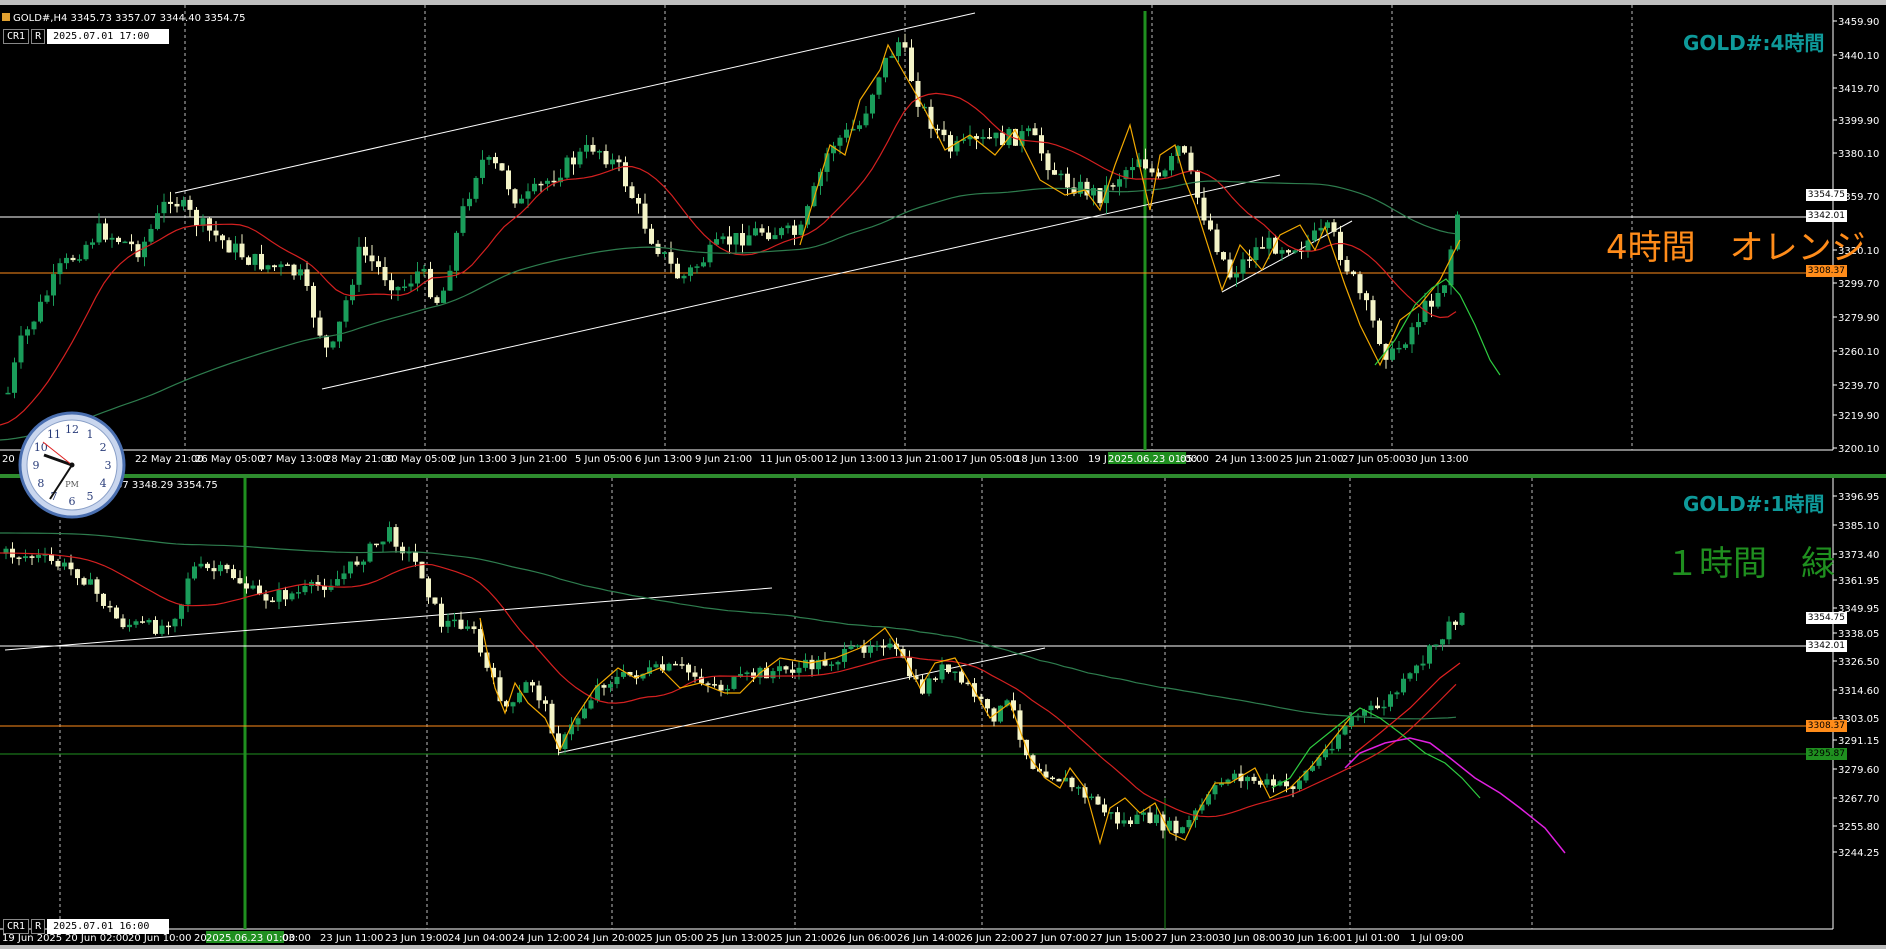 This screenshot has height=949, width=1886. What do you see at coordinates (802, 938) in the screenshot?
I see `h1-time-axis-label-13: 25 Jun 21:00` at bounding box center [802, 938].